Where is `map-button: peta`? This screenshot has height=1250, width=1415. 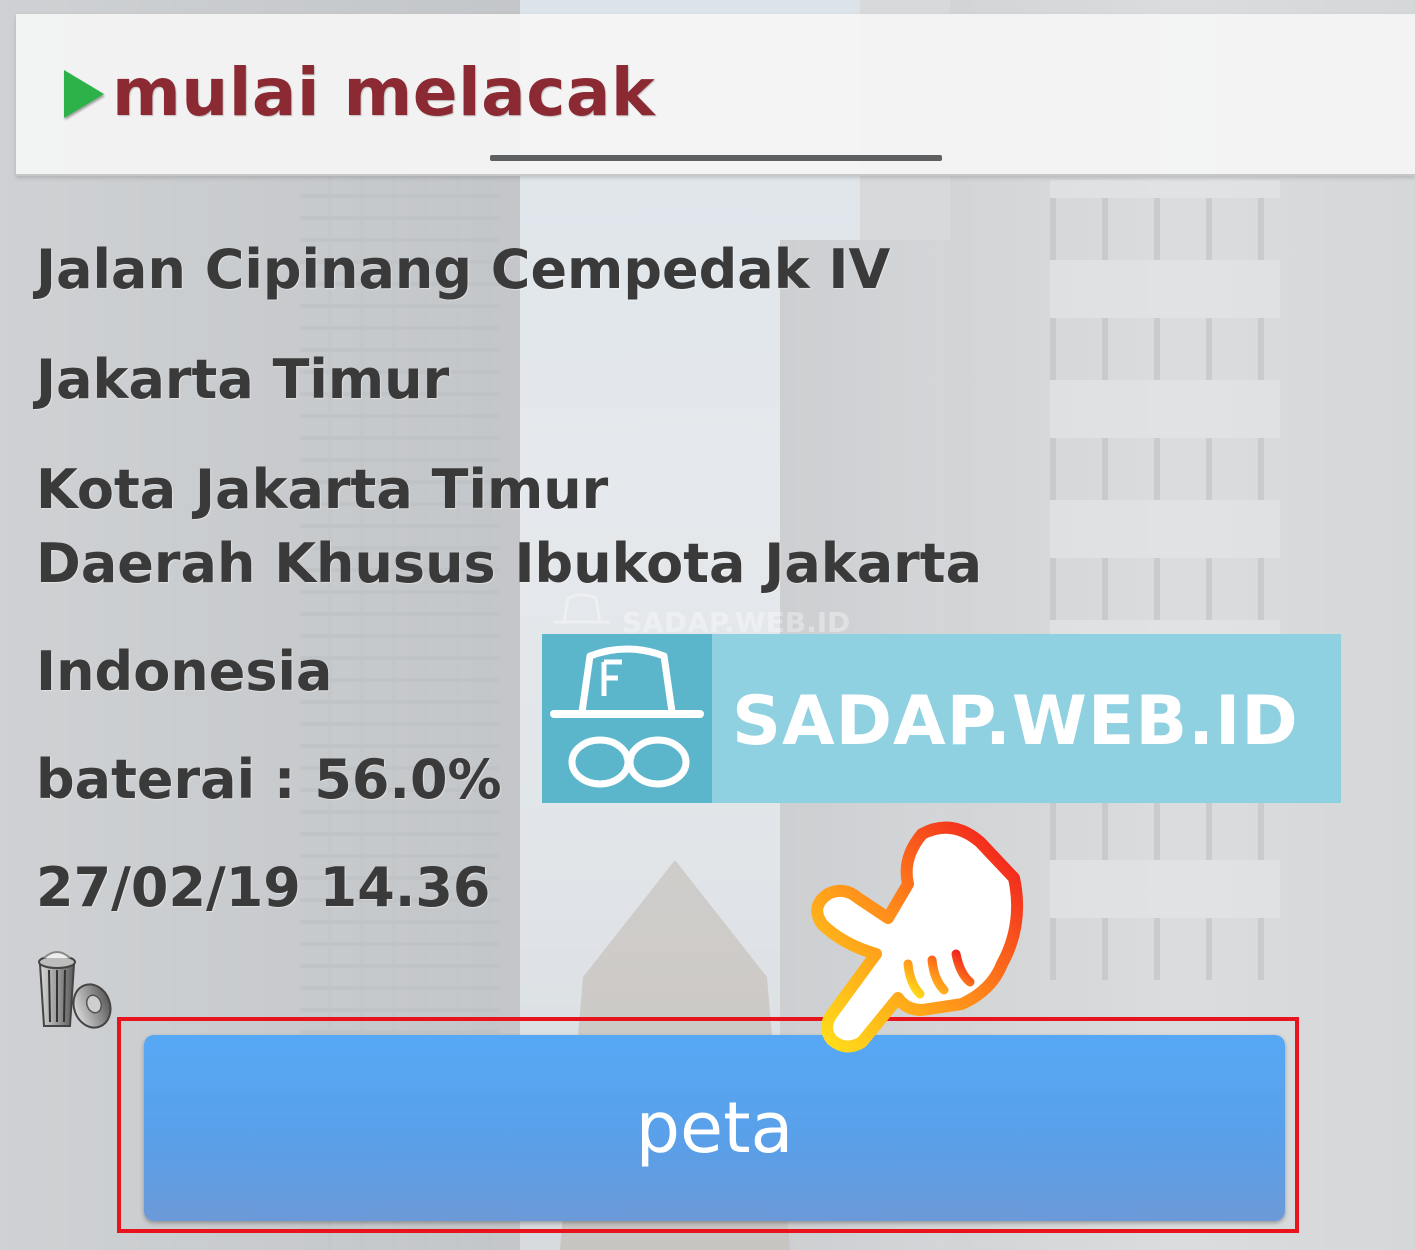 map-button: peta is located at coordinates (714, 1128).